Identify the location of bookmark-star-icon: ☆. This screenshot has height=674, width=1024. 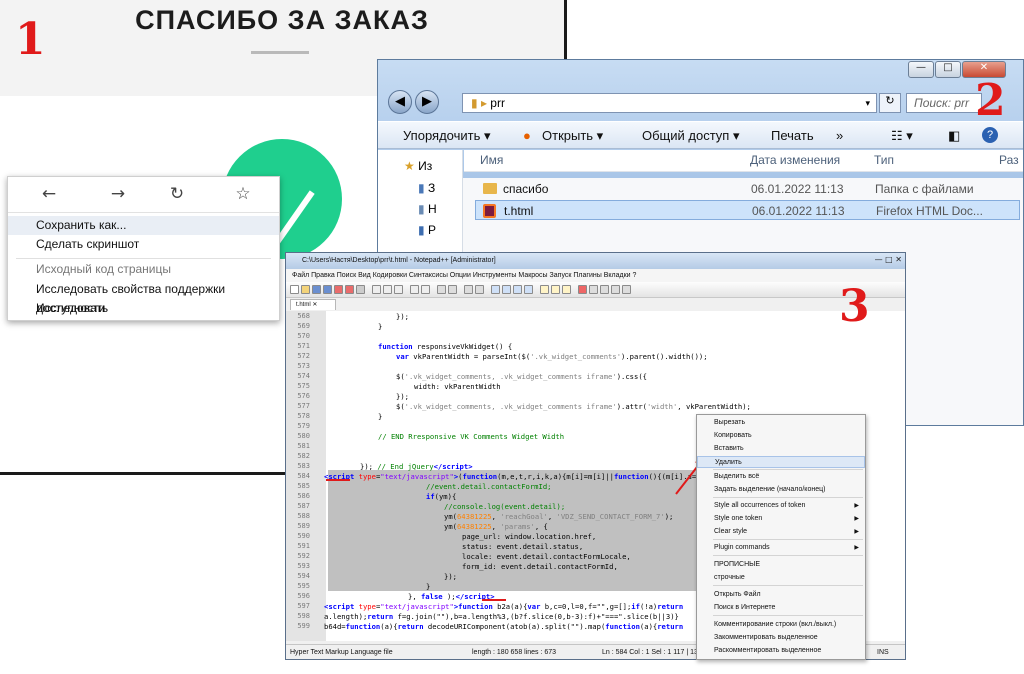
(243, 194).